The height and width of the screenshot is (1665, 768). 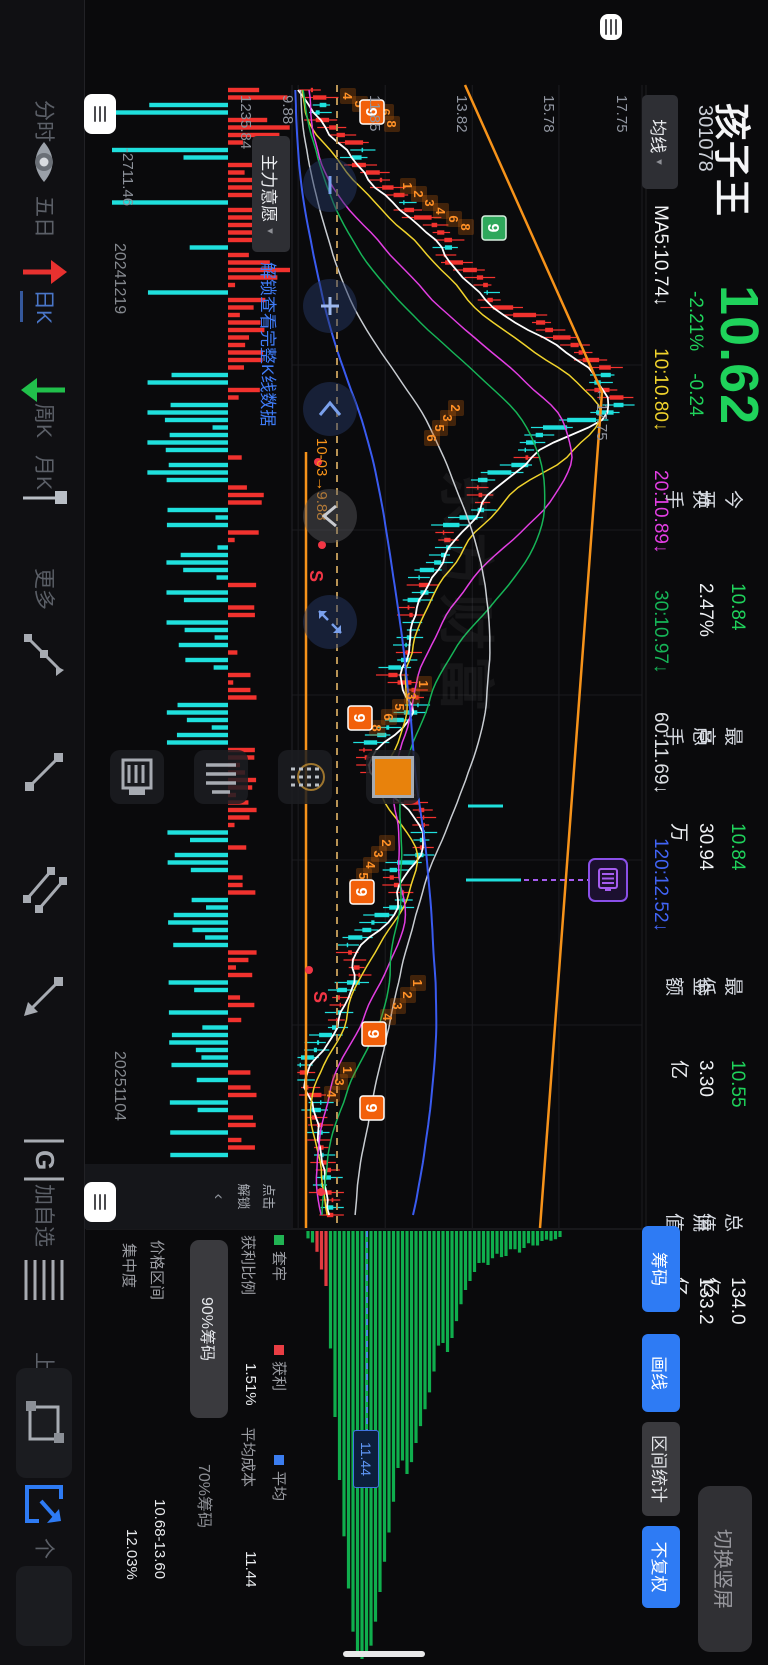 I want to click on avg-cost-label: 平均成本, so click(x=247, y=1457).